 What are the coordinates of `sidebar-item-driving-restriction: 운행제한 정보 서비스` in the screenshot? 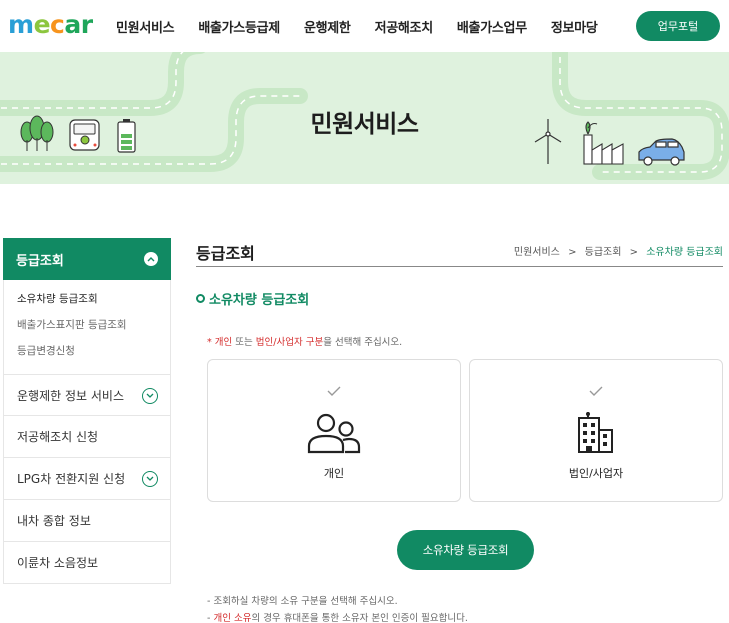 It's located at (87, 395).